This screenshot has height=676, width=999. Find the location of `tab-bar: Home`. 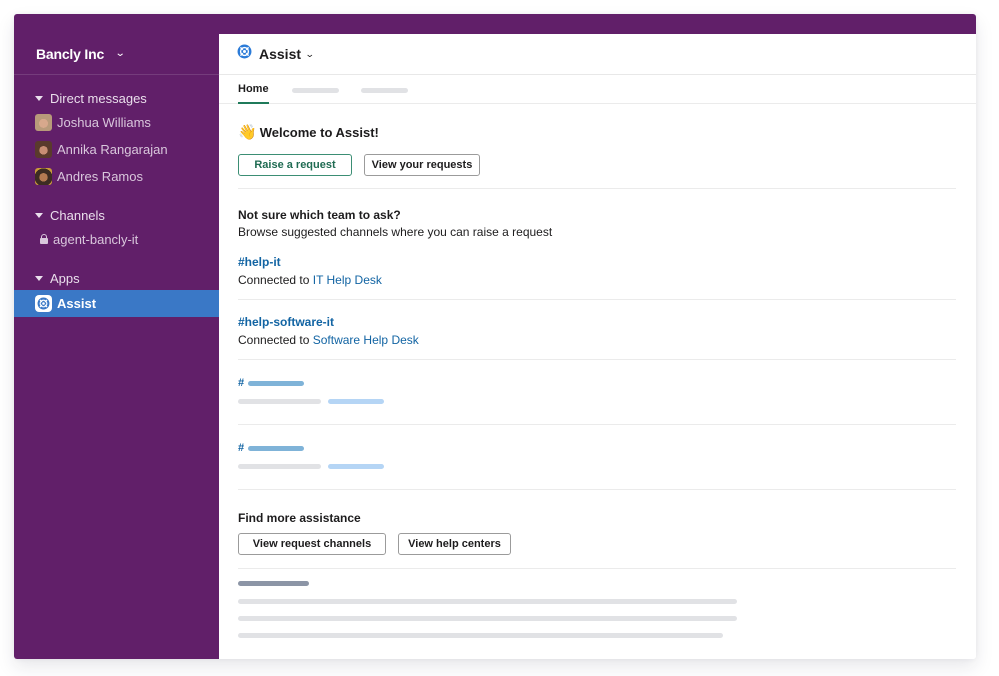

tab-bar: Home is located at coordinates (597, 89).